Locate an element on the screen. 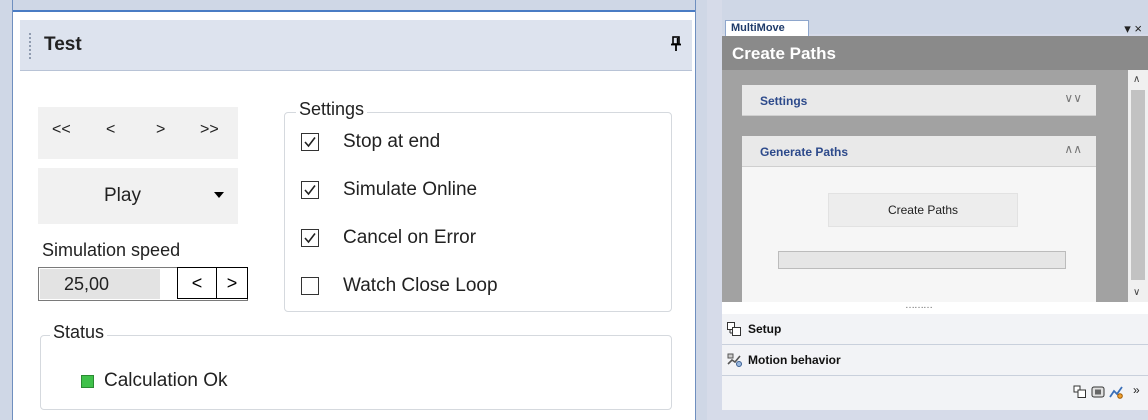  fast-forward-button: >> is located at coordinates (209, 130).